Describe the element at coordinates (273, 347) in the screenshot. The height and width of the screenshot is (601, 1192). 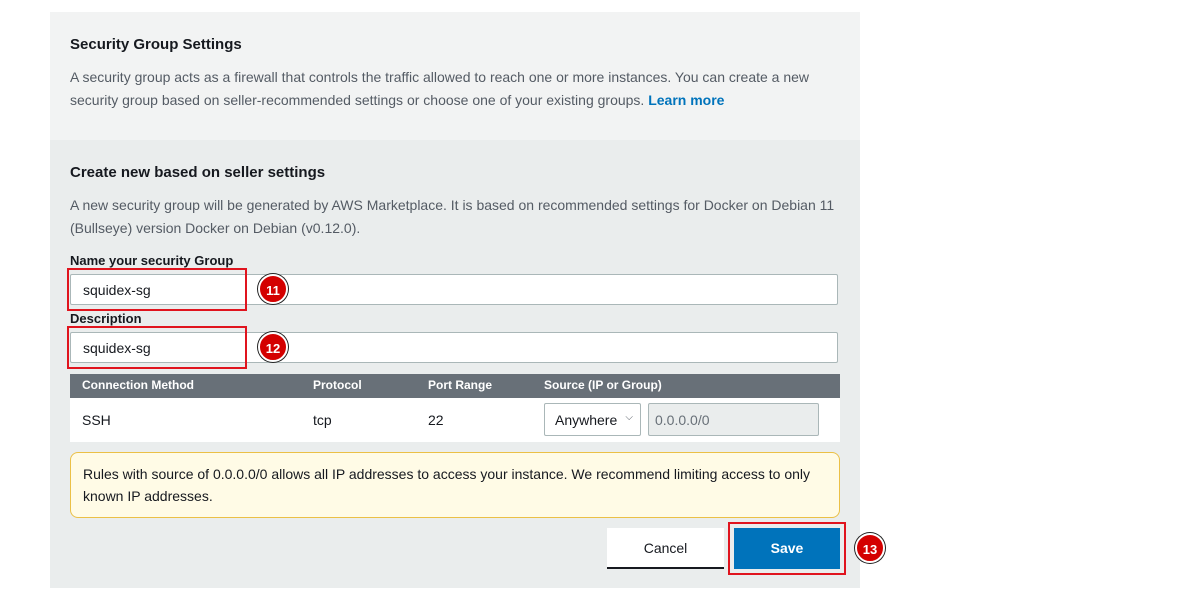
I see `step-marker-12: 12` at that location.